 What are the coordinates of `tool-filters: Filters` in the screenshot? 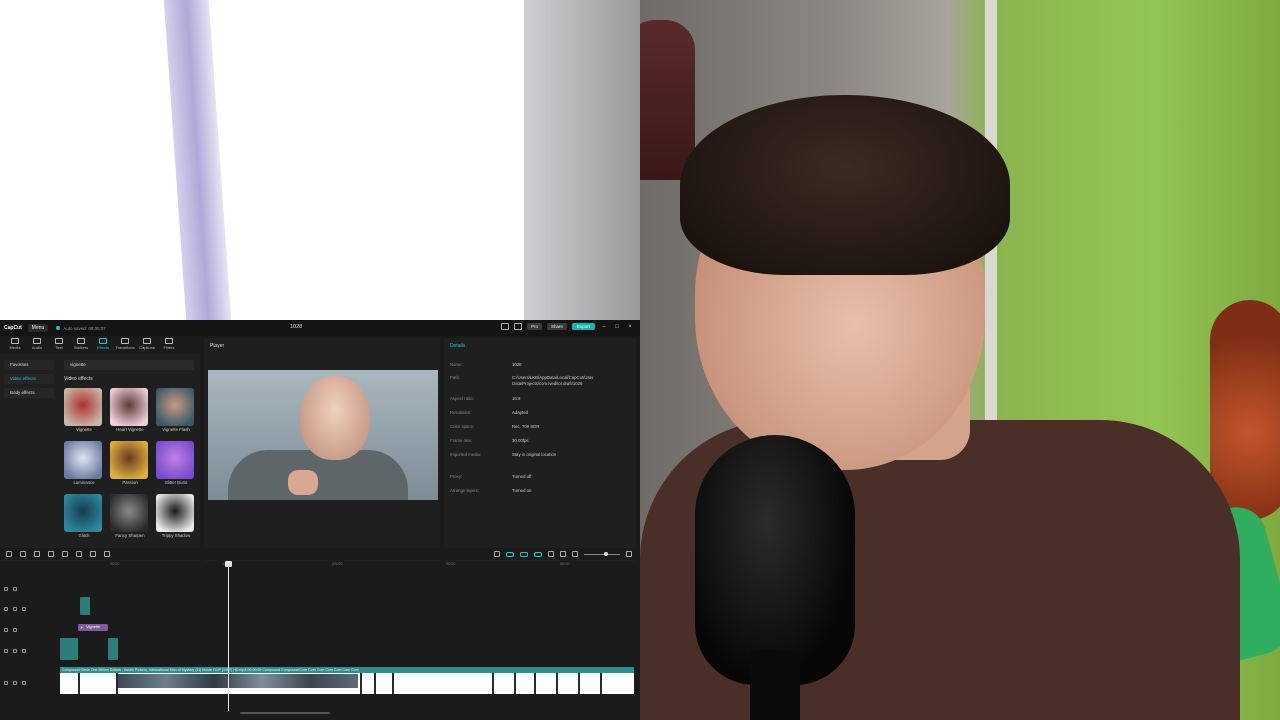 It's located at (169, 345).